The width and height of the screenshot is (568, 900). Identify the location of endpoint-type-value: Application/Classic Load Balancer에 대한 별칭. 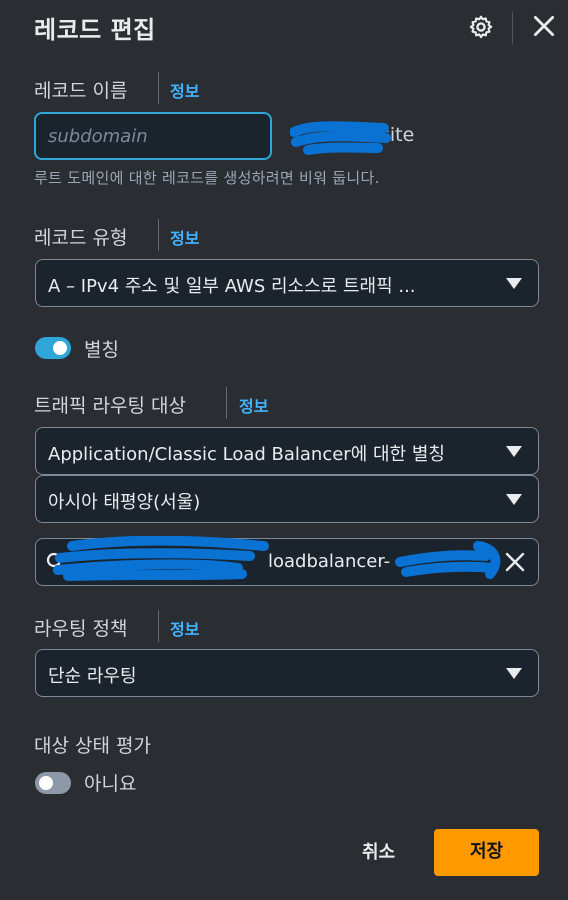
(246, 454).